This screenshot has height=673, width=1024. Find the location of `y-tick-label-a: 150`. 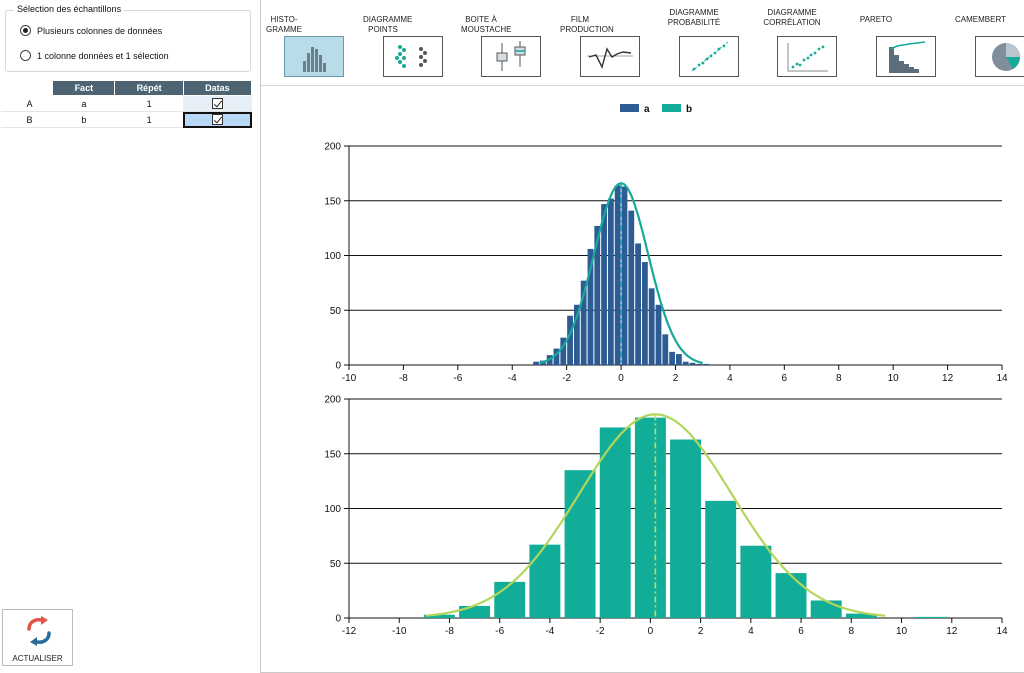

y-tick-label-a: 150 is located at coordinates (332, 201).